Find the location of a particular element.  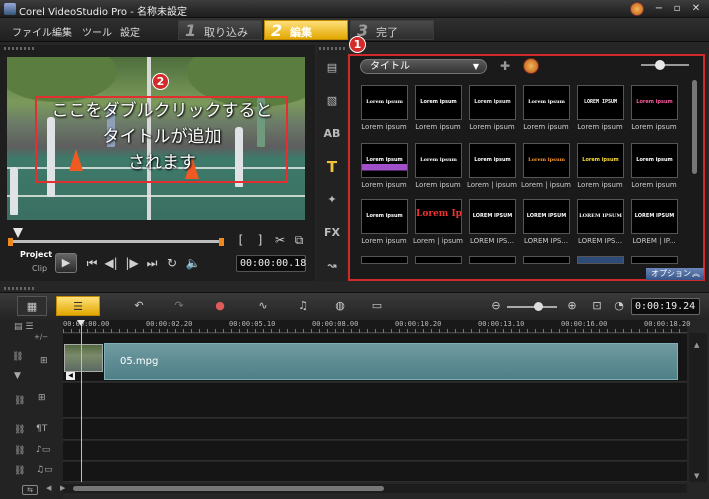

video-clip is located at coordinates (391, 361).